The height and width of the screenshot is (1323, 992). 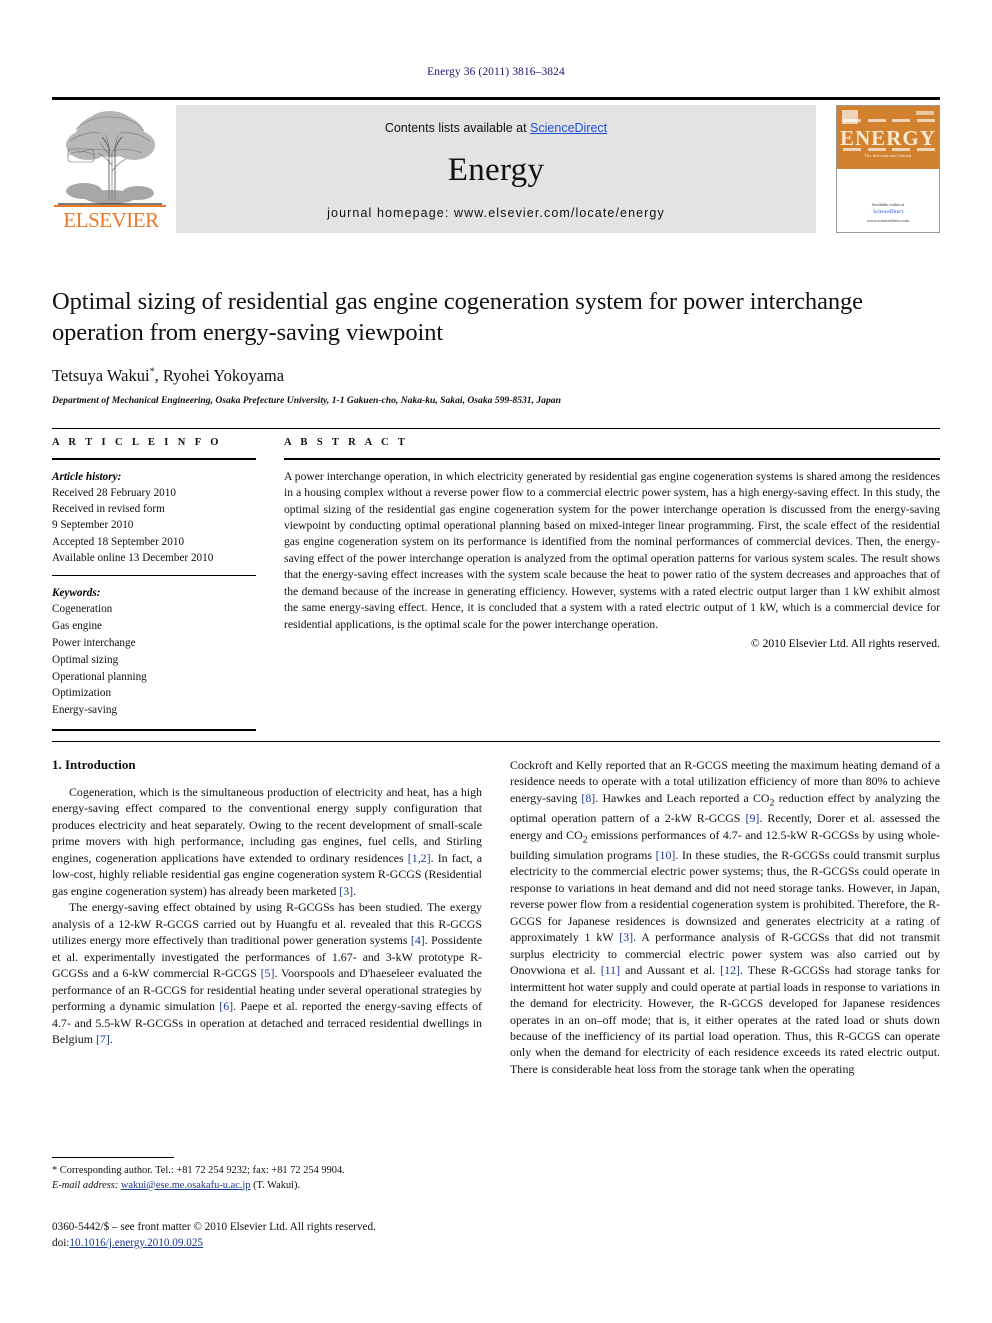 I want to click on citation-ref: [4], so click(x=418, y=940).